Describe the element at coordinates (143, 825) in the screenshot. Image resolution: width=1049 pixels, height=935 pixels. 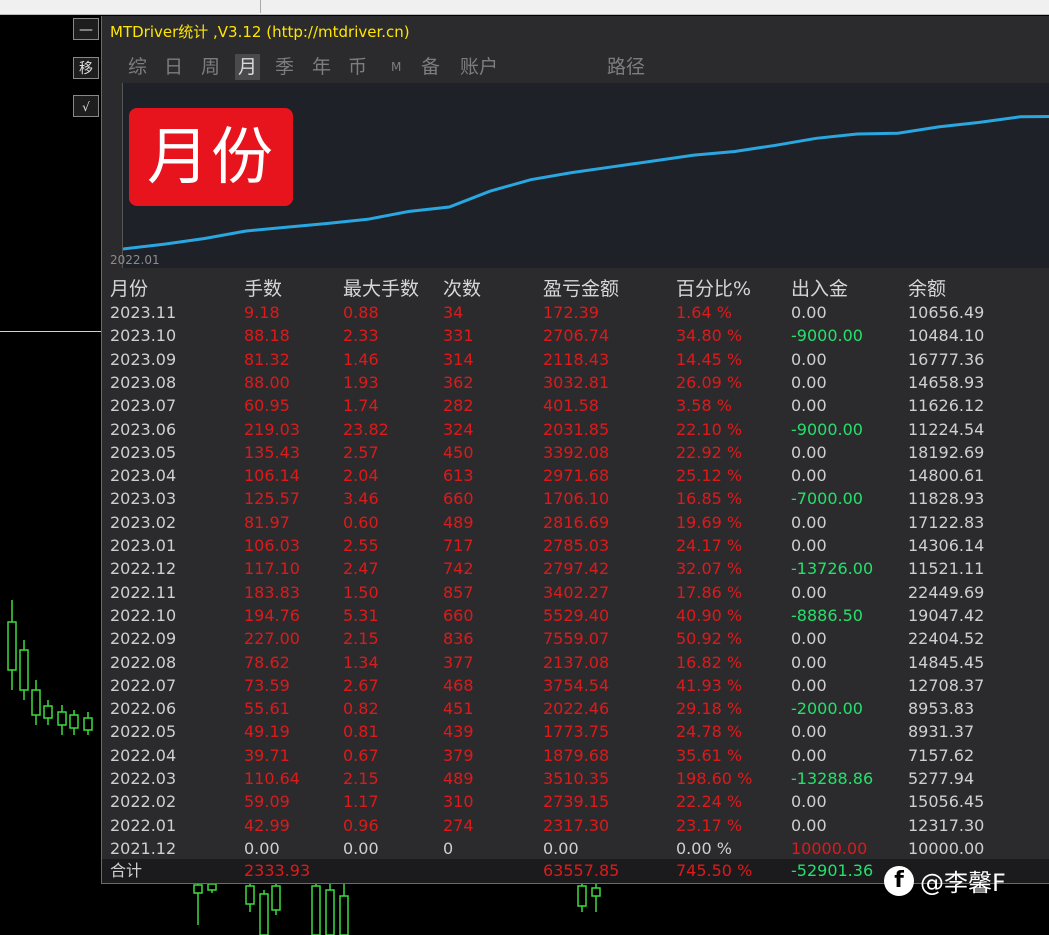
I see `cell-month: 2022.01` at that location.